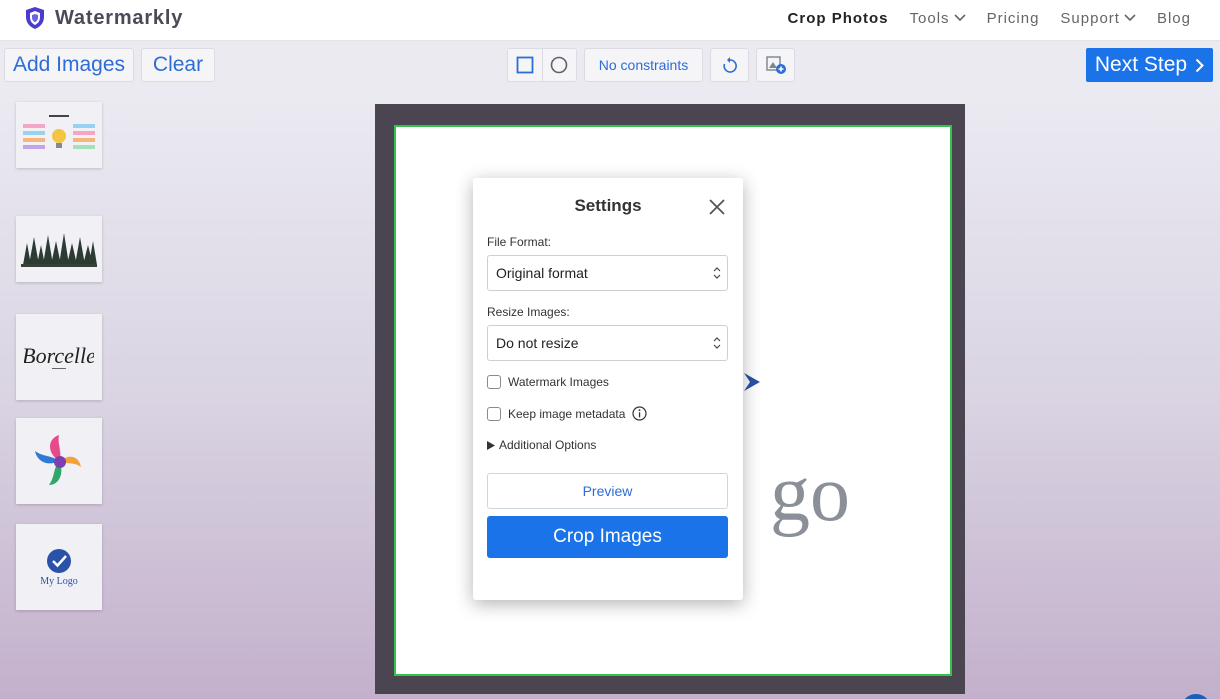  What do you see at coordinates (752, 382) in the screenshot?
I see `logo-mark-fragment` at bounding box center [752, 382].